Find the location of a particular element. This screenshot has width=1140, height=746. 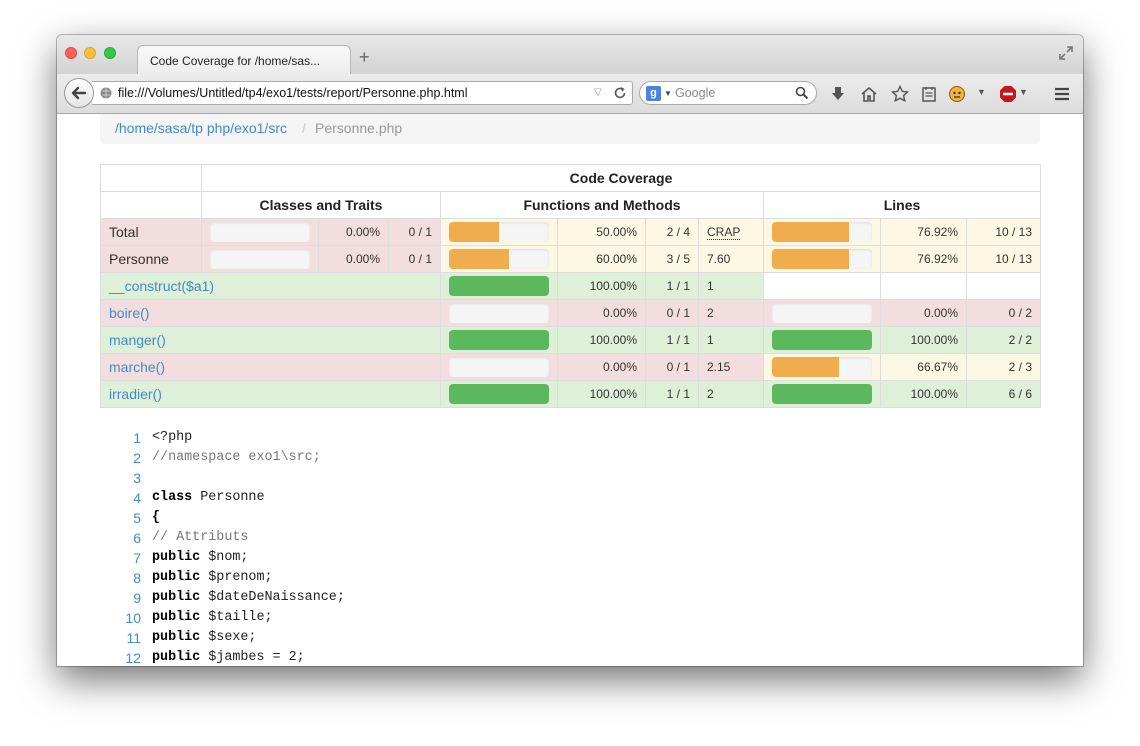

lines-percent: 100.00% is located at coordinates (923, 394).